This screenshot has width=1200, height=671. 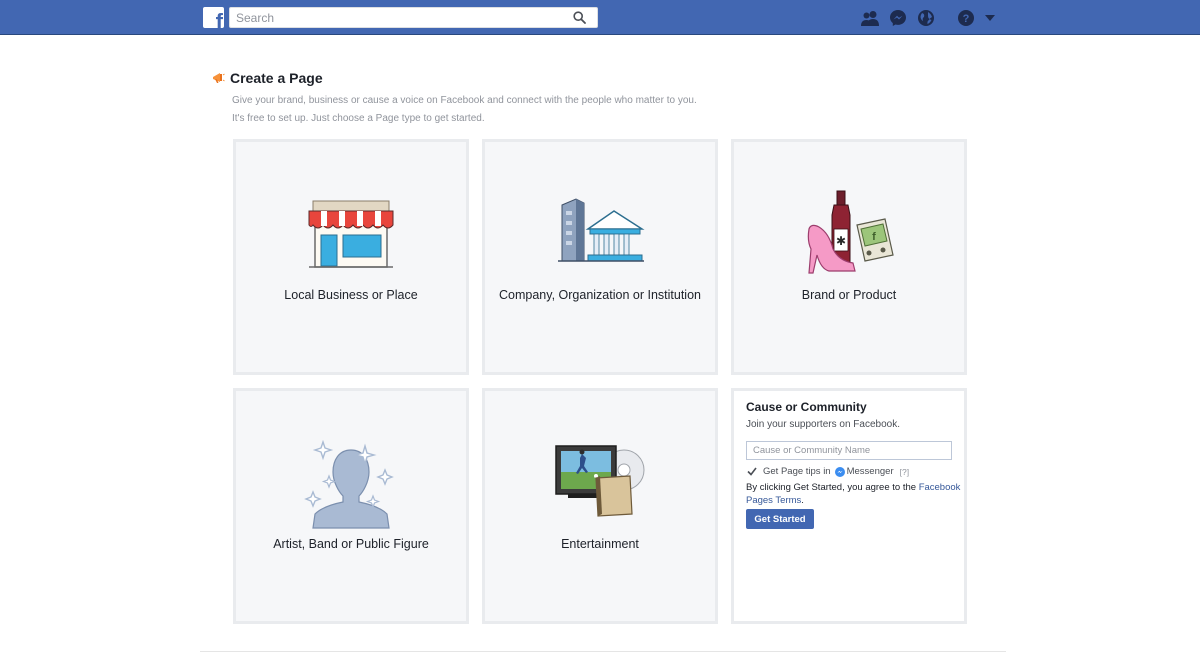 I want to click on tile-label: Brand or Product, so click(x=849, y=295).